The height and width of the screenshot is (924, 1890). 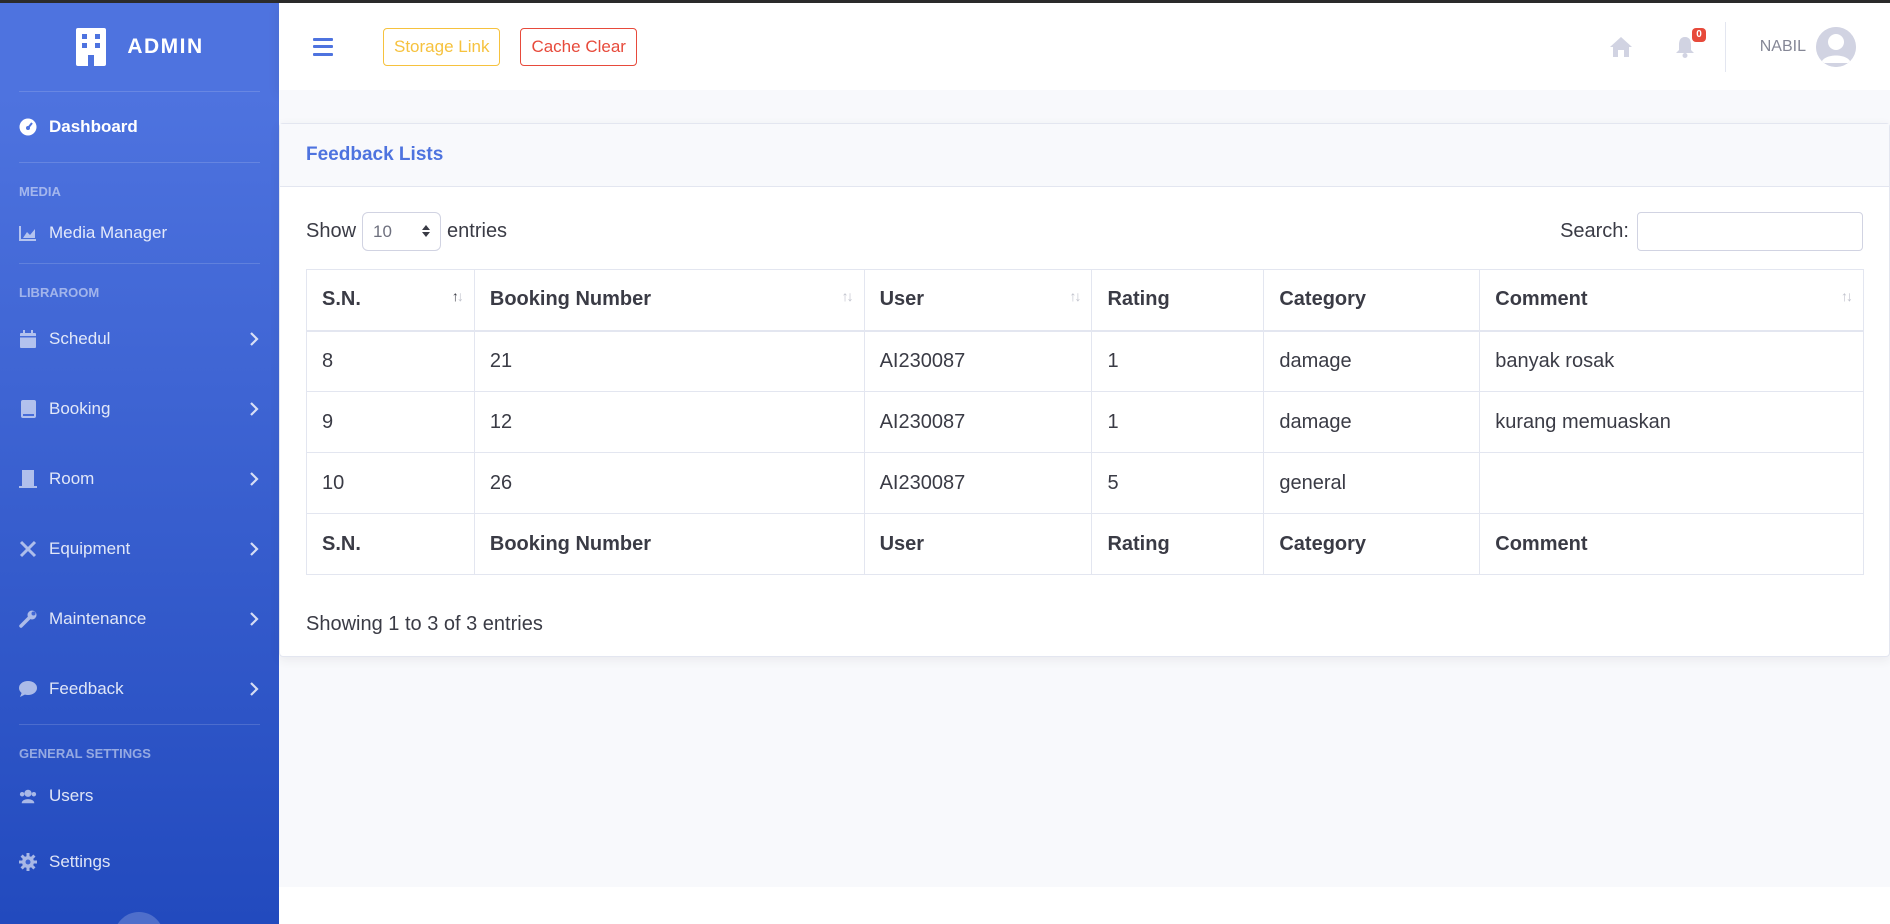 I want to click on topbar: Storage Link Cache Clear 0 NABIL, so click(x=1084, y=46).